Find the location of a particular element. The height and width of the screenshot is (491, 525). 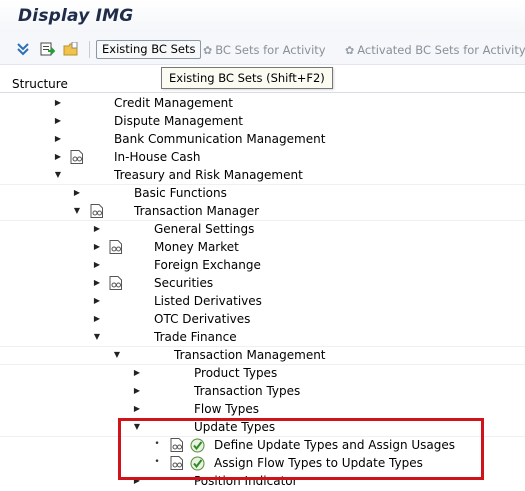

tree-node: ▶ OTC Derivatives is located at coordinates (262, 319).